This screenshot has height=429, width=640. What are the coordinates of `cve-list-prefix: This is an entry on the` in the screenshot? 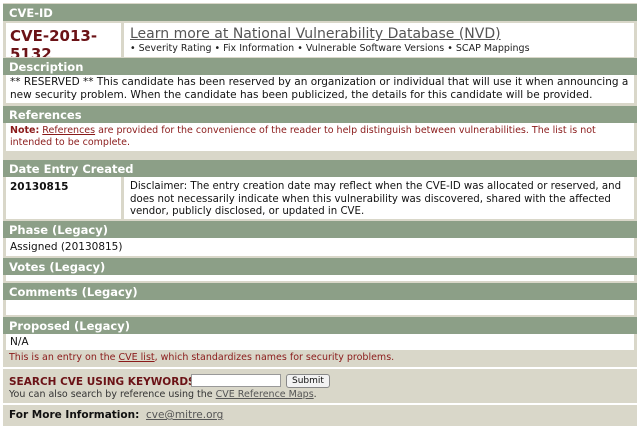 It's located at (64, 357).